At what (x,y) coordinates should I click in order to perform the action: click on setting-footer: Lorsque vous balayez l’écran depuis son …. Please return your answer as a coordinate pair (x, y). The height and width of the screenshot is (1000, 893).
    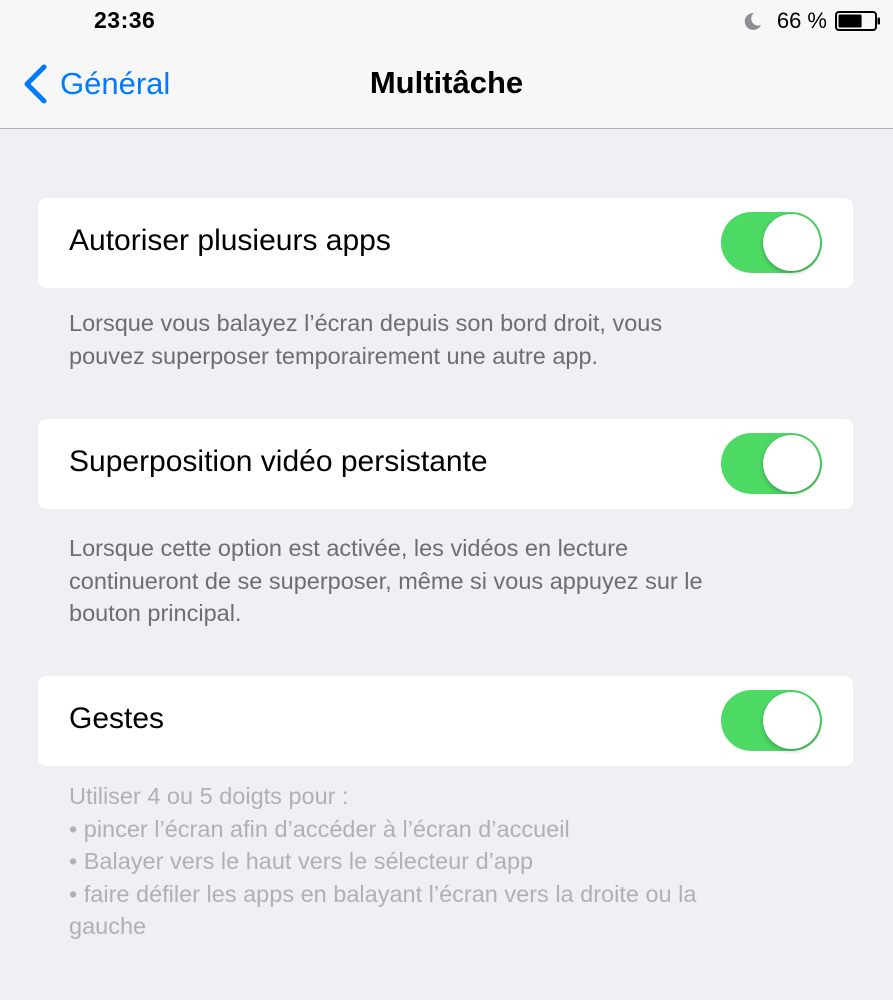
    Looking at the image, I should click on (449, 339).